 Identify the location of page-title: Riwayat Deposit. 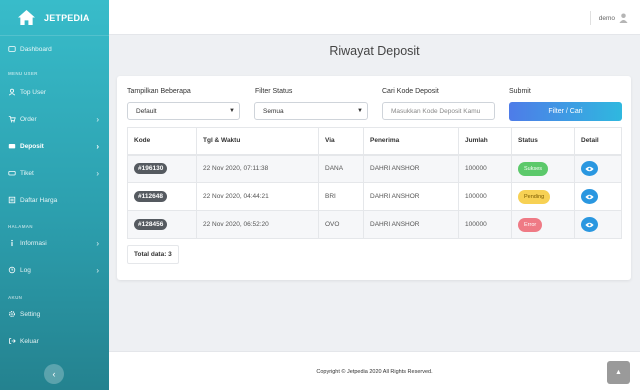
(374, 51).